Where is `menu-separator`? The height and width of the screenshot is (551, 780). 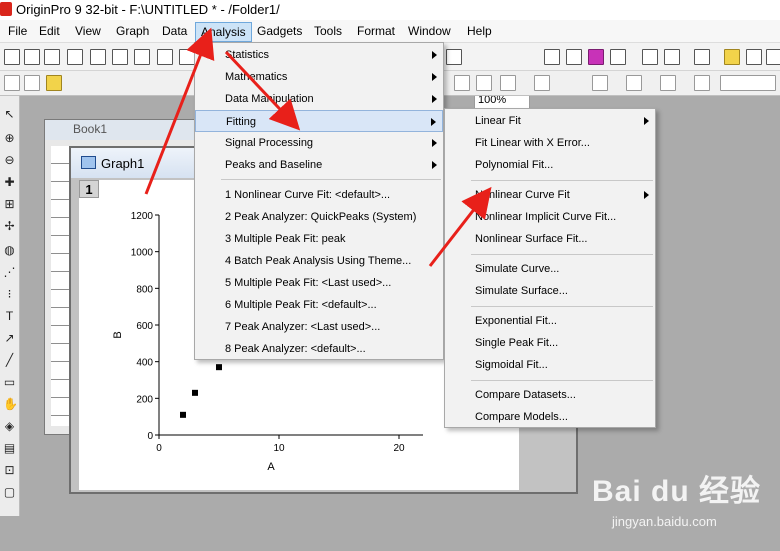 menu-separator is located at coordinates (562, 254).